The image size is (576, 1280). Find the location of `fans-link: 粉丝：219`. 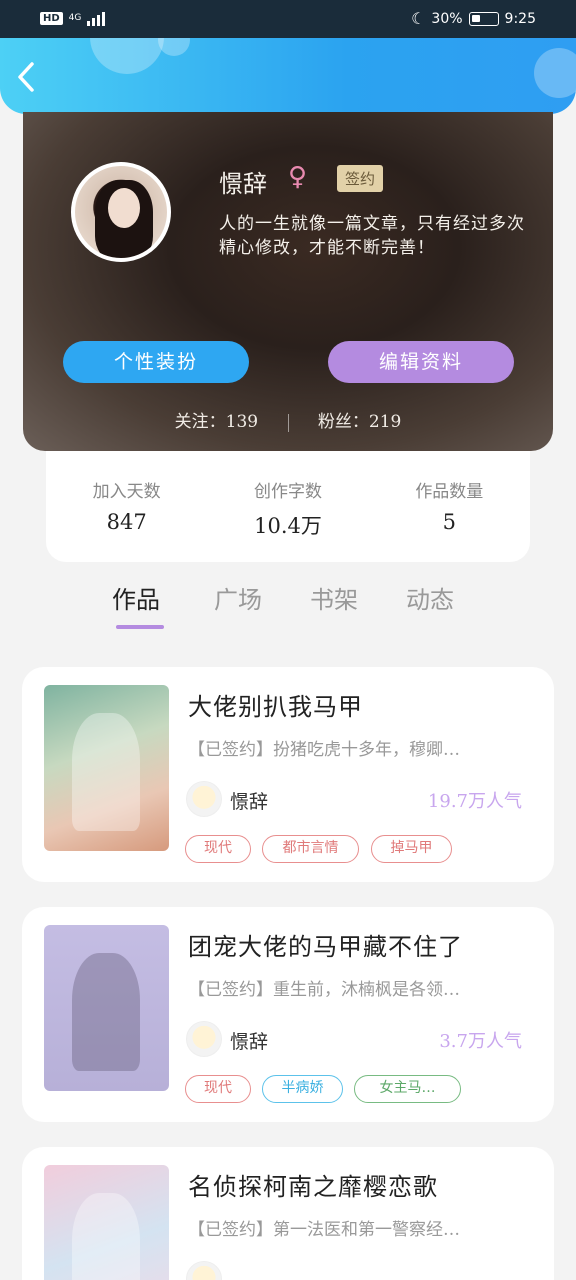

fans-link: 粉丝：219 is located at coordinates (359, 422).